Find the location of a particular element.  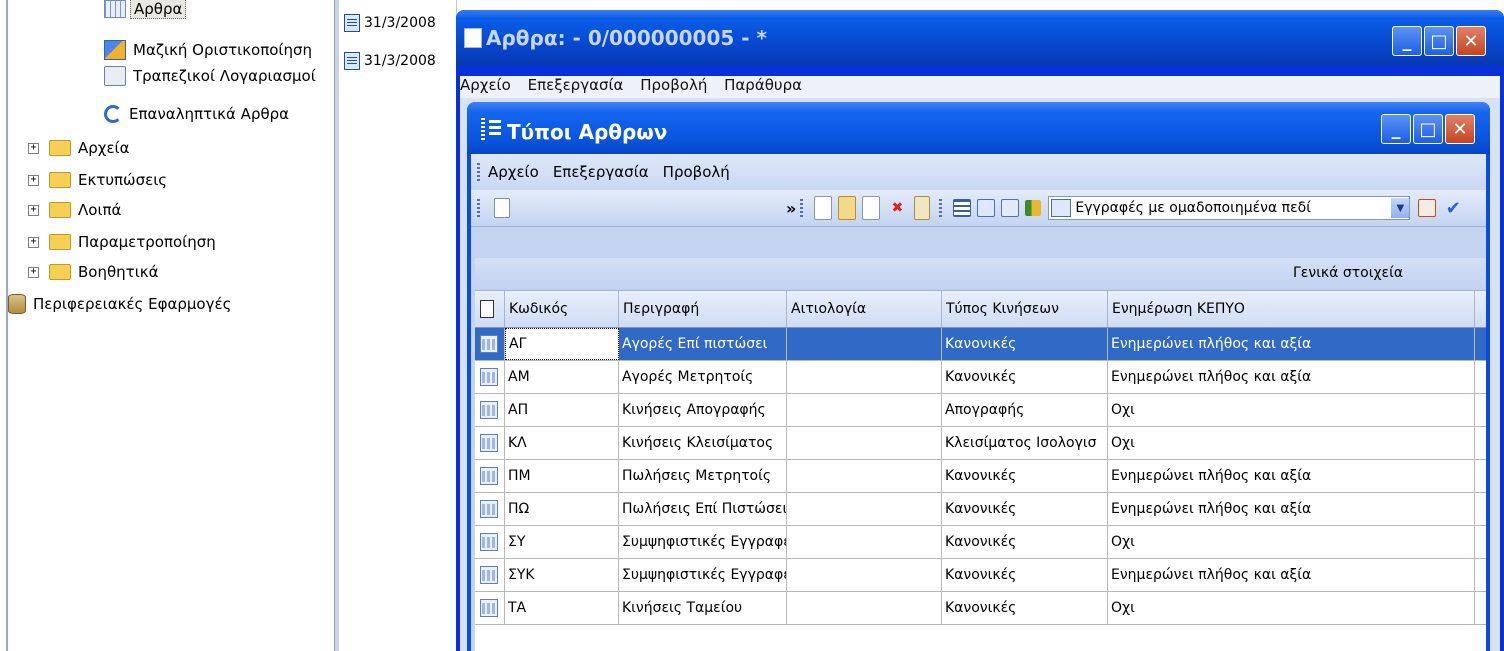

article-types-title-bar: Τύποι Αρθρων _ □ ✕ is located at coordinates (978, 128).